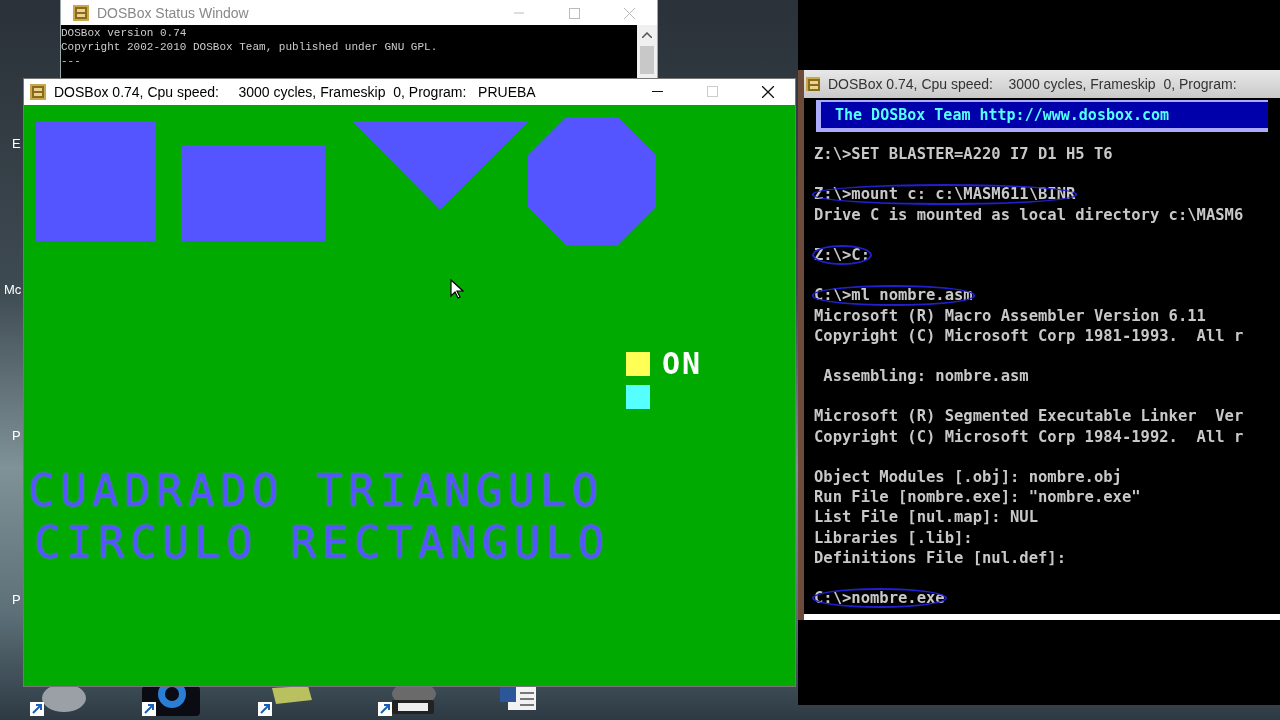  Describe the element at coordinates (1029, 335) in the screenshot. I see `console-line: Copyright (C) Microsoft Corp 1981-1993. All r` at that location.